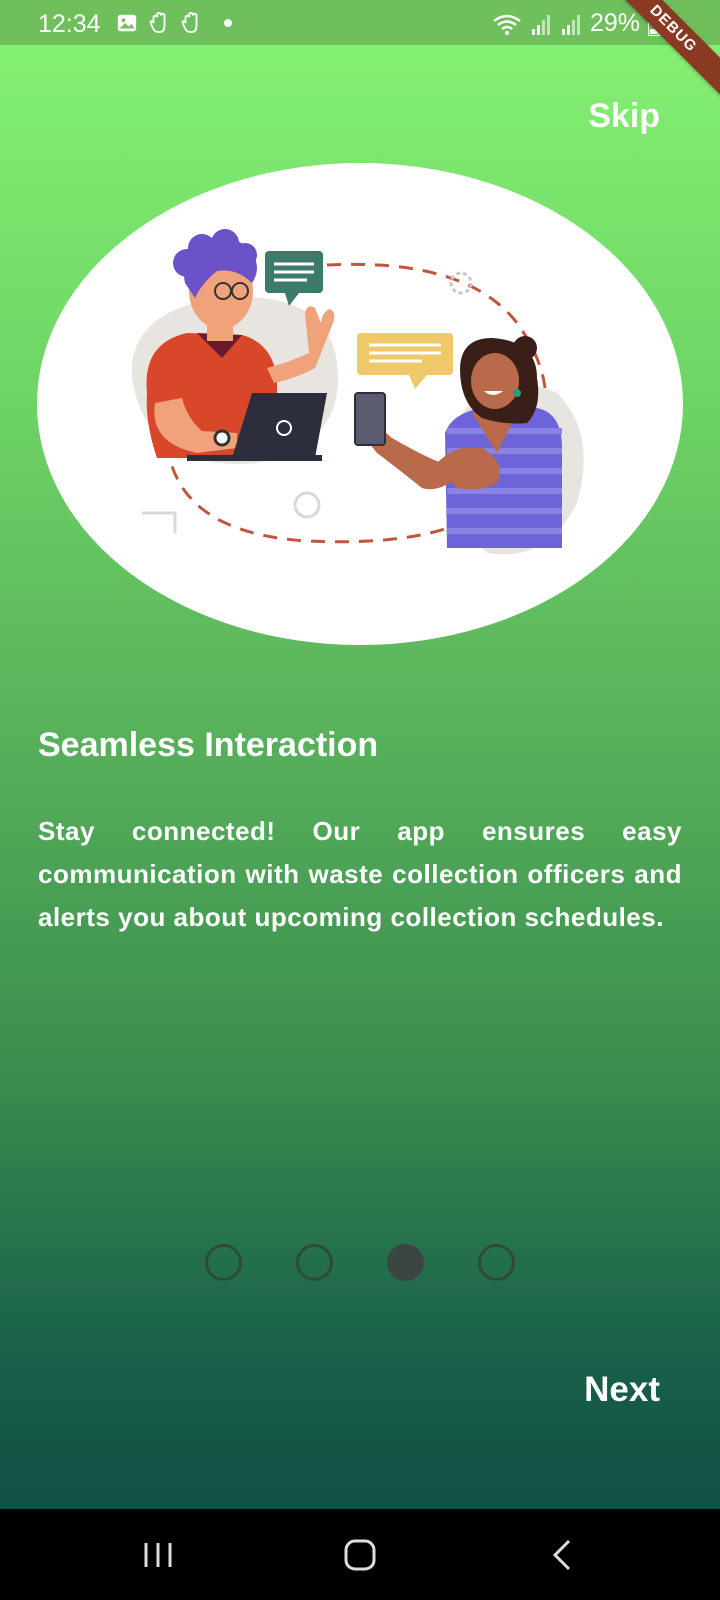 Image resolution: width=720 pixels, height=1600 pixels. Describe the element at coordinates (405, 1262) in the screenshot. I see `page-indicator-dot-3-active` at that location.